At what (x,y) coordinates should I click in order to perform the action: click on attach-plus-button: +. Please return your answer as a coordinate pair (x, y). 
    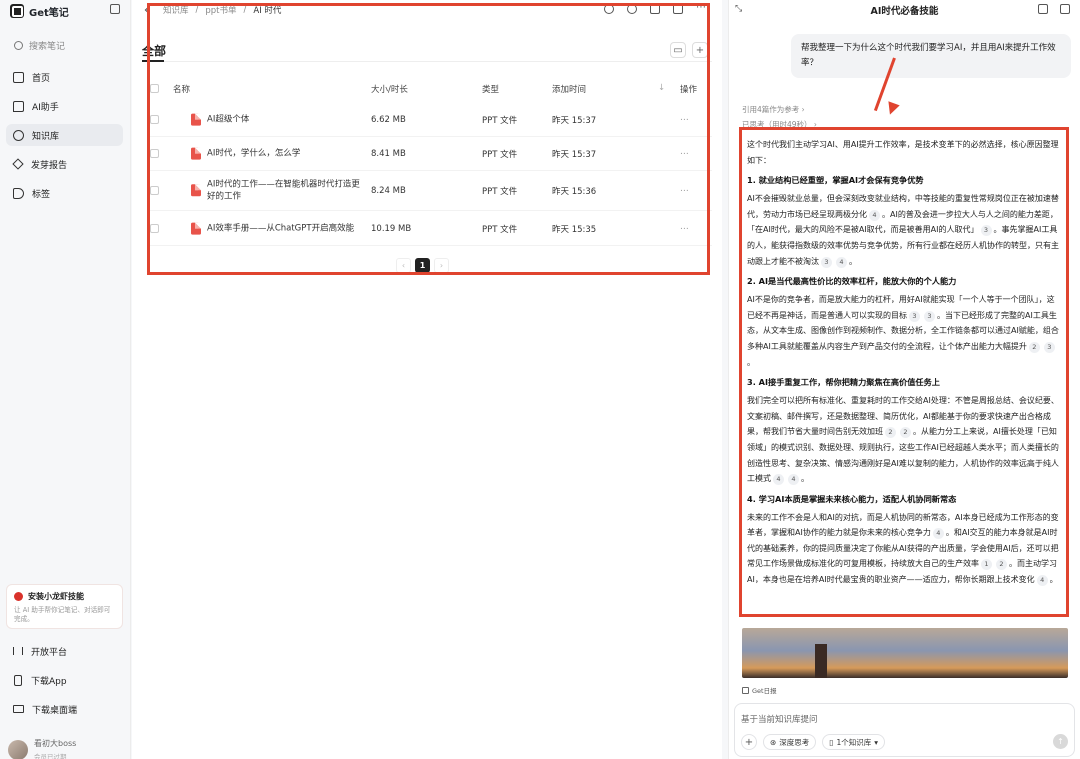
    Looking at the image, I should click on (749, 742).